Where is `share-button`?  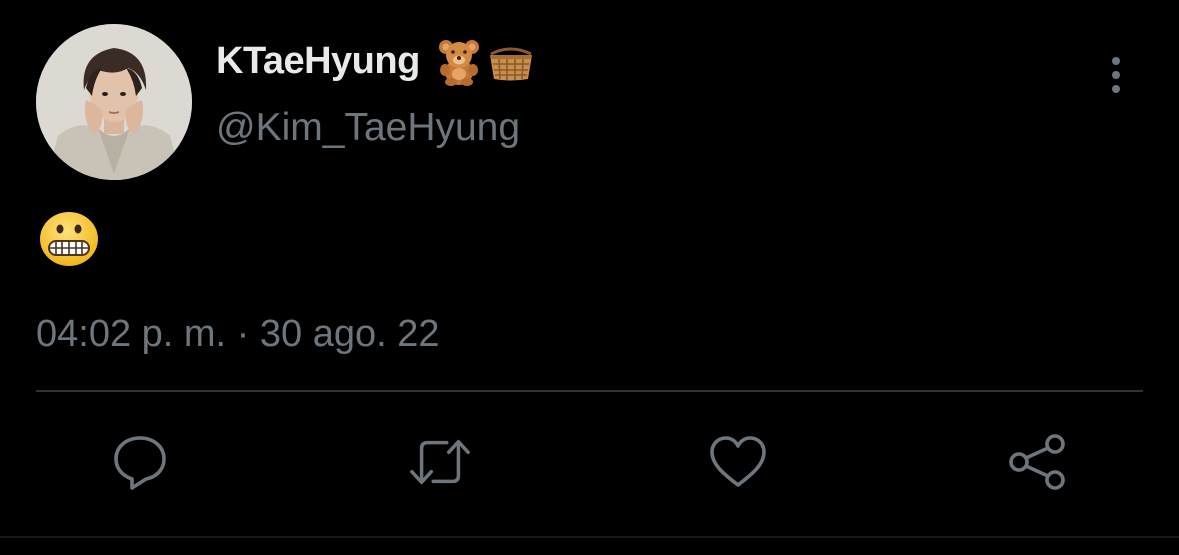 share-button is located at coordinates (1038, 462).